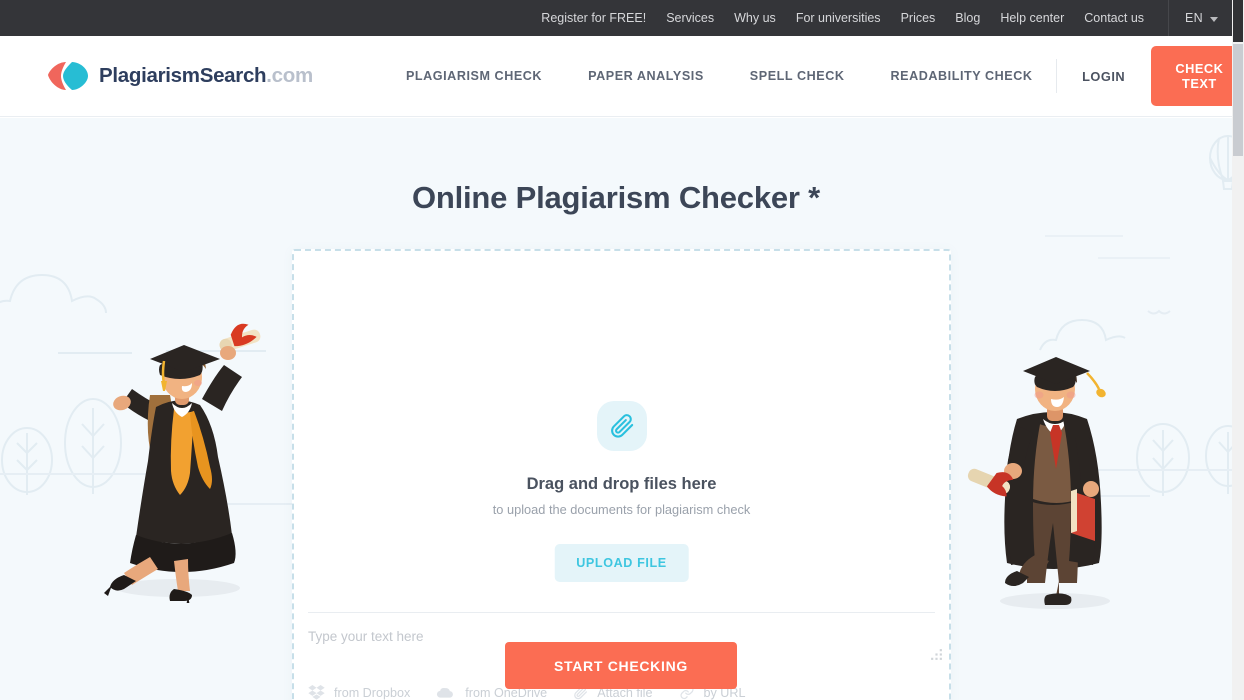 This screenshot has width=1244, height=700. What do you see at coordinates (621, 665) in the screenshot?
I see `start-checking-button: START CHECKING` at bounding box center [621, 665].